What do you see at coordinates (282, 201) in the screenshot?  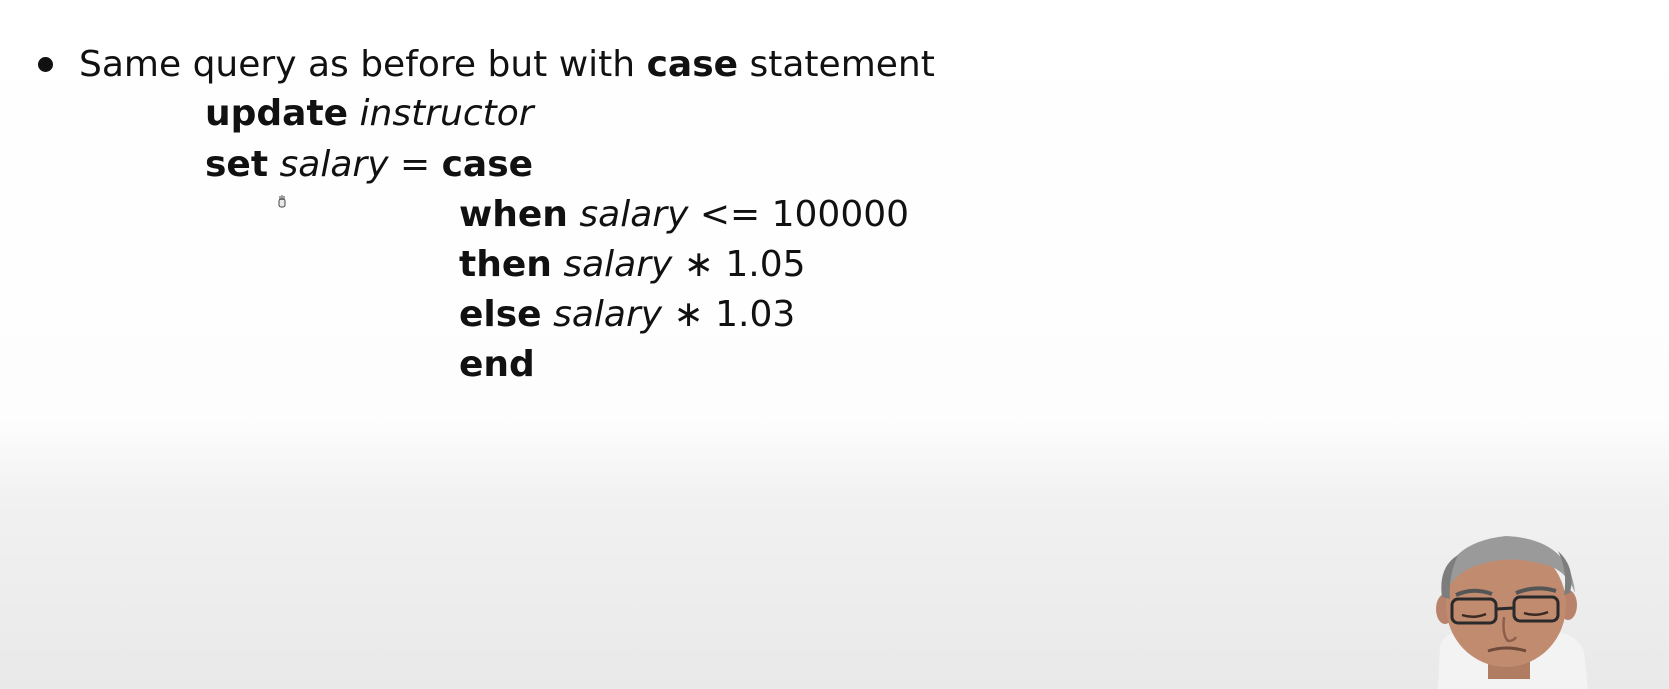 I see `hand-cursor-icon` at bounding box center [282, 201].